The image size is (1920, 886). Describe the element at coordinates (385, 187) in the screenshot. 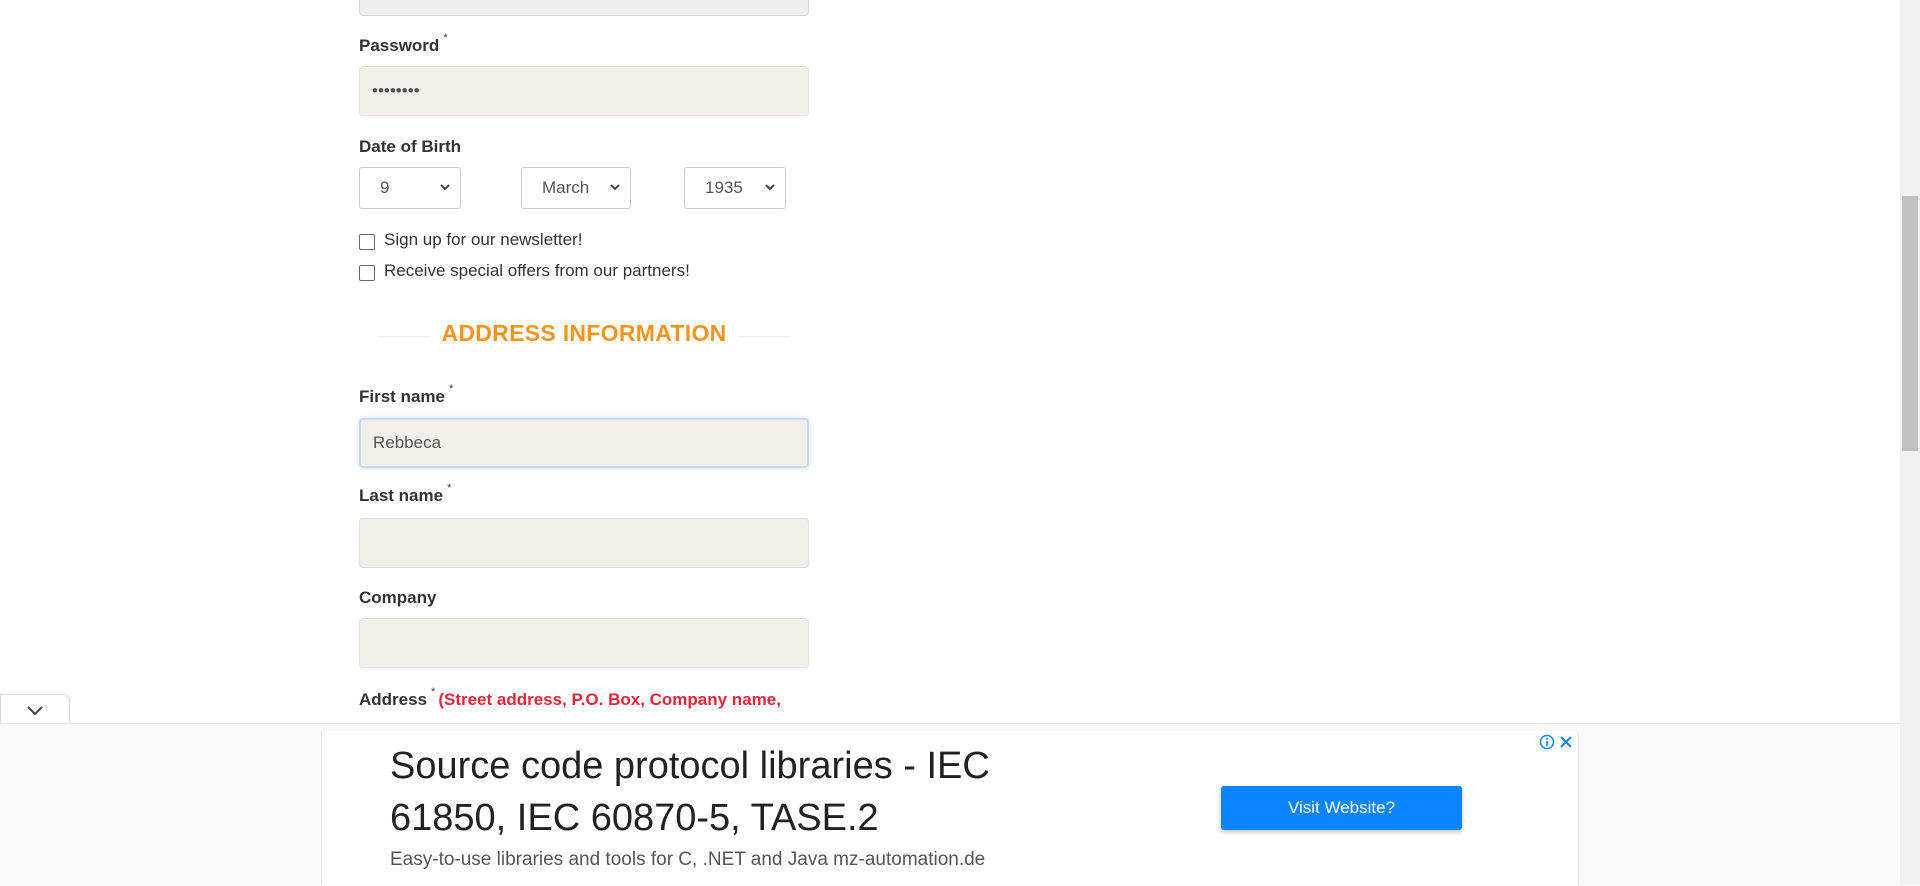

I see `dob-day-value: 9` at that location.